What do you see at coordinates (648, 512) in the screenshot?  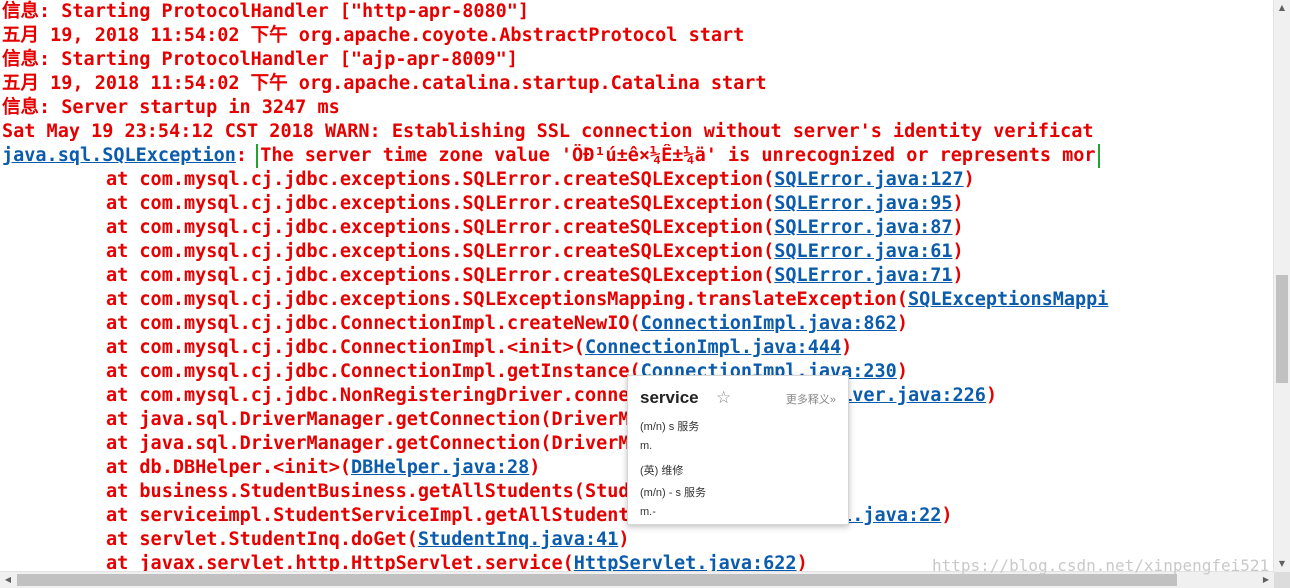 I see `popup-definition: m.-` at bounding box center [648, 512].